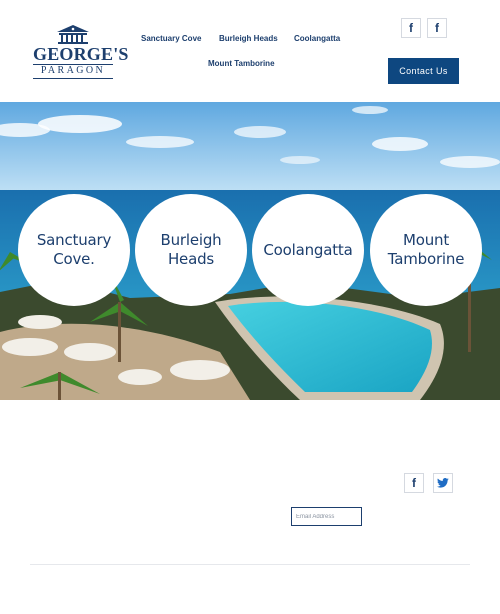 The image size is (500, 614). I want to click on location-circle-mount-tamborine: Mount Tamborine, so click(426, 250).